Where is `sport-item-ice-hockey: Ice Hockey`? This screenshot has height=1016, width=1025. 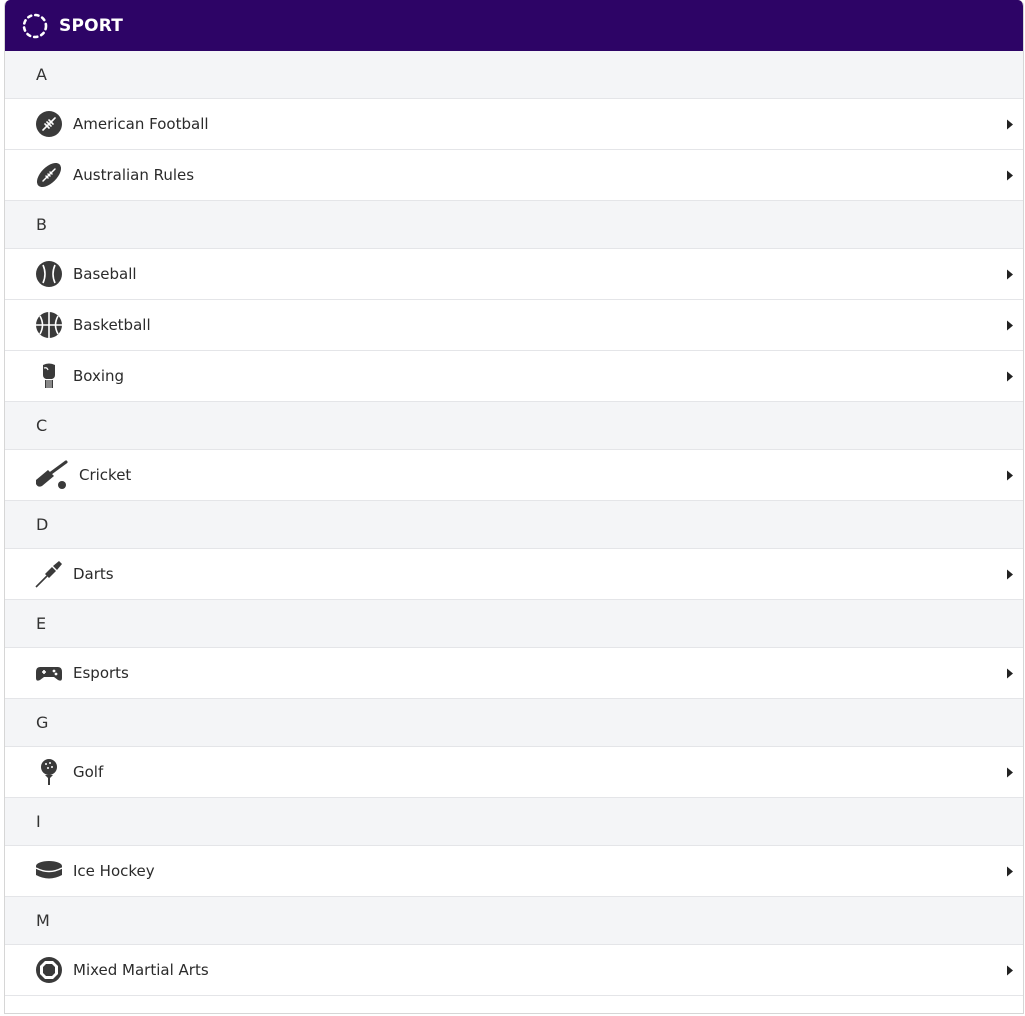
sport-item-ice-hockey: Ice Hockey is located at coordinates (514, 871).